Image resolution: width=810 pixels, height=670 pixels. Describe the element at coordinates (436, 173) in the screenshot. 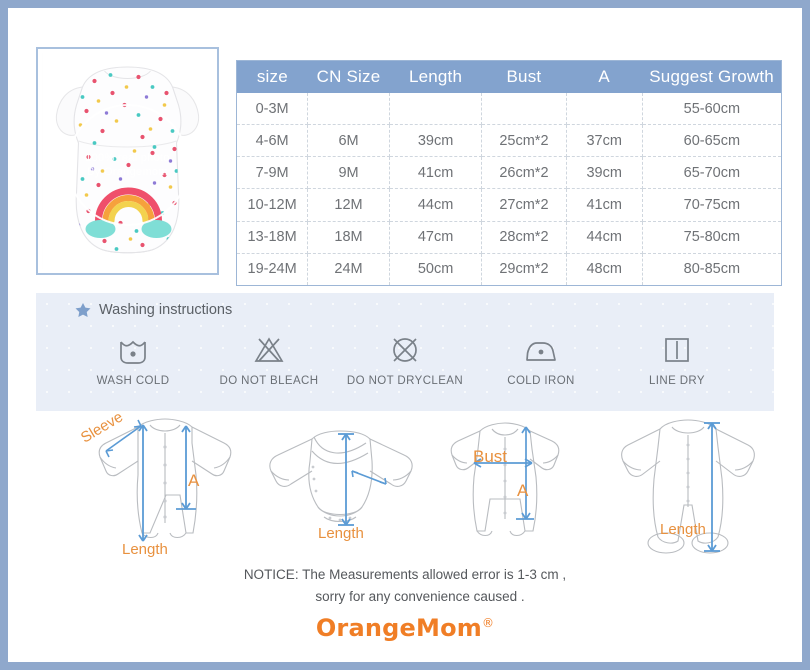

I see `cell-length: 41cm` at that location.